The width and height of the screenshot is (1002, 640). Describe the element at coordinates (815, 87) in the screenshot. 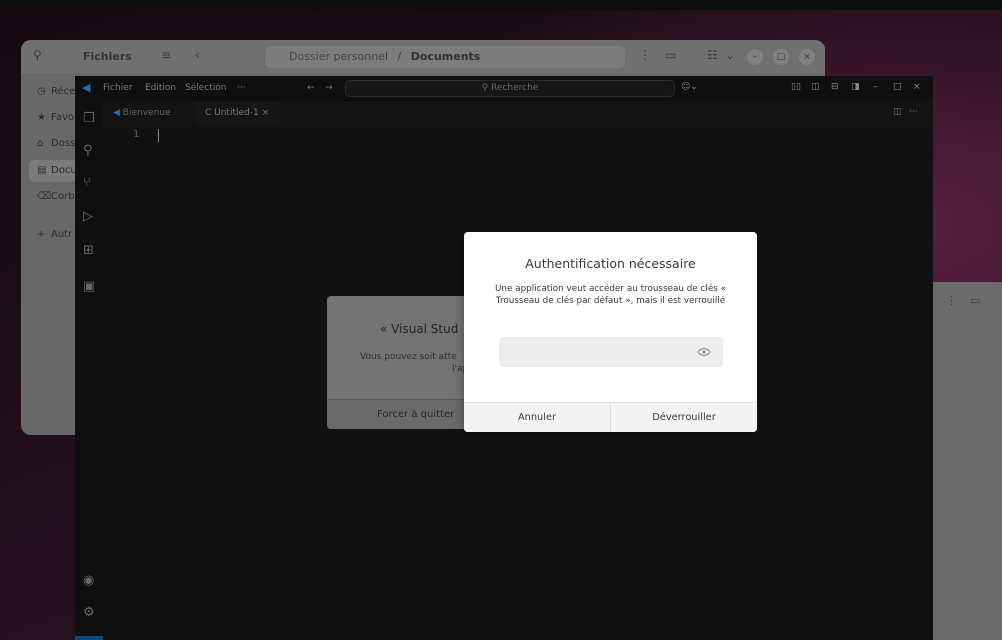

I see `toggle-sidebar-icon: ◫` at that location.